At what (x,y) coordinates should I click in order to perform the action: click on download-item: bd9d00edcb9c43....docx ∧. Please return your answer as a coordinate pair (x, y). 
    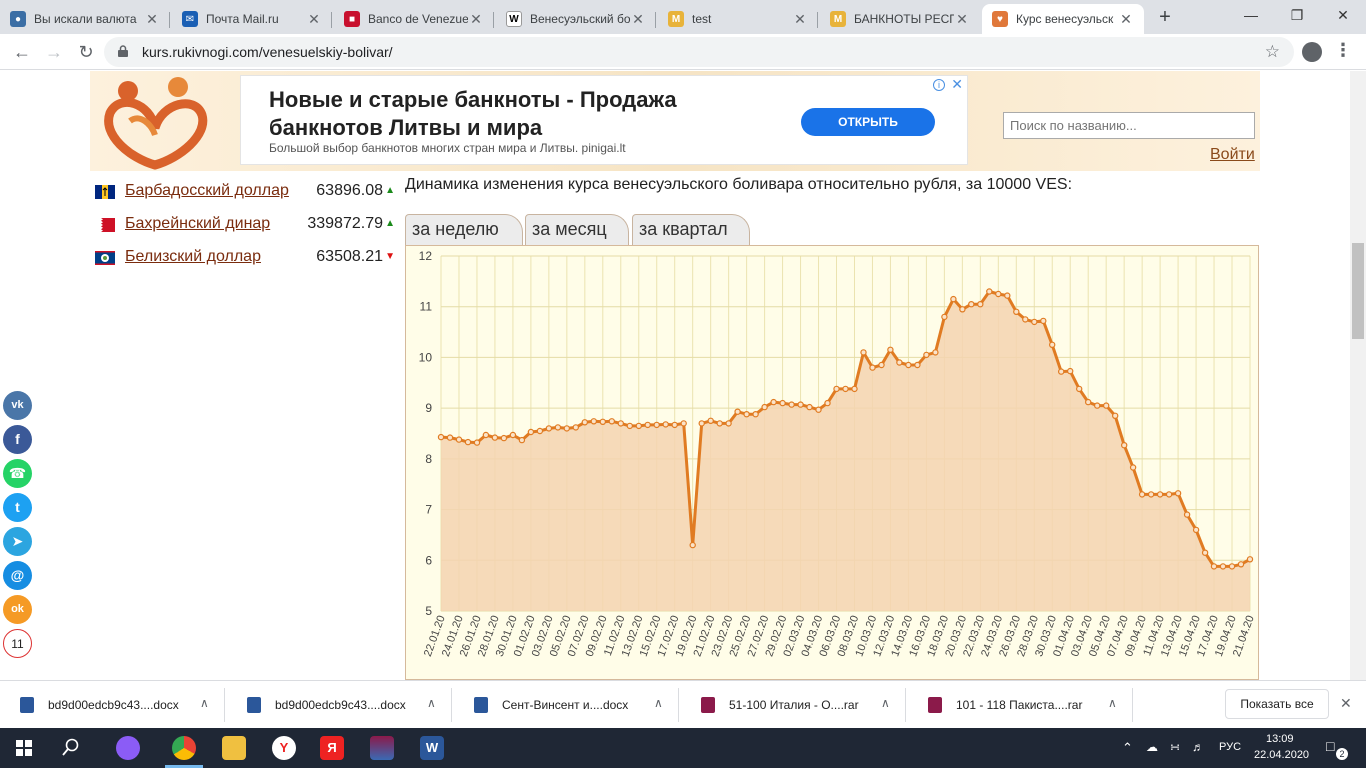
    Looking at the image, I should click on (112, 705).